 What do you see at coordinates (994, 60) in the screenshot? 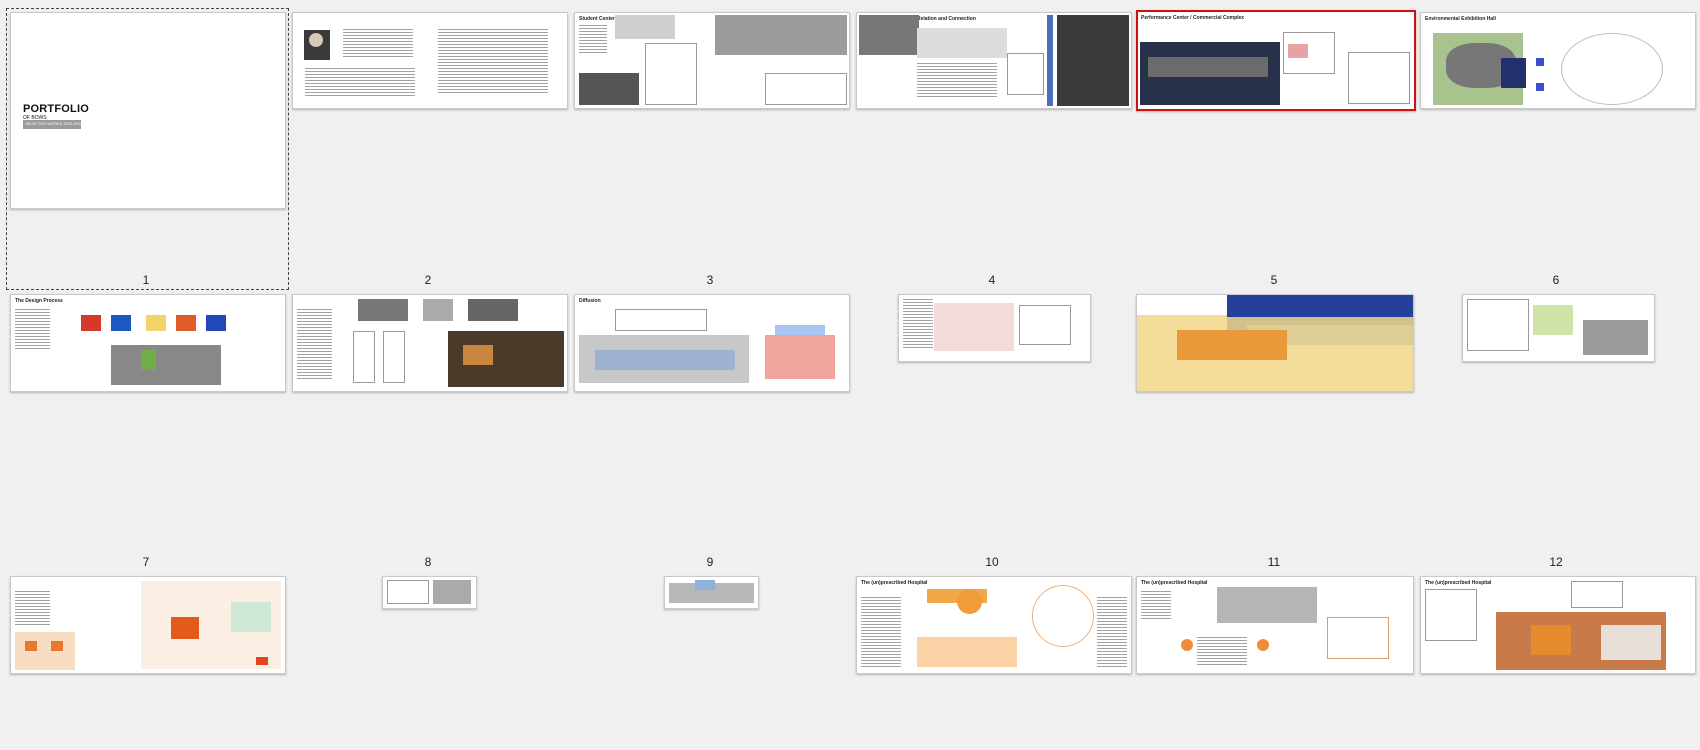
I see `slide-thumbnail-4: Relation and Connection` at bounding box center [994, 60].